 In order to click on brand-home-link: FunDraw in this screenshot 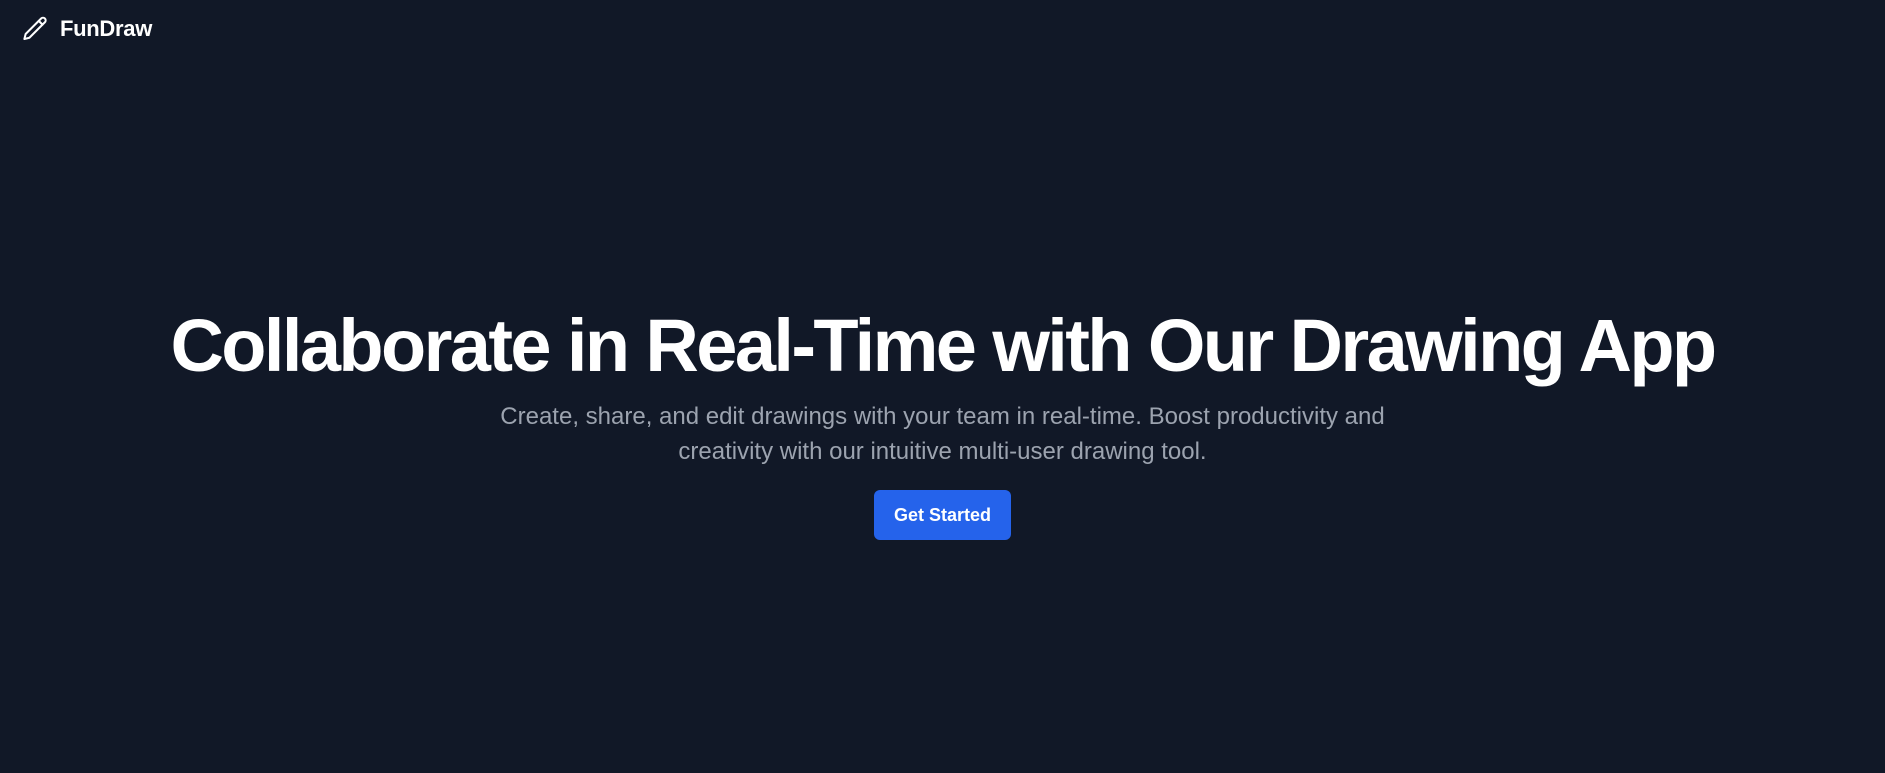, I will do `click(86, 29)`.